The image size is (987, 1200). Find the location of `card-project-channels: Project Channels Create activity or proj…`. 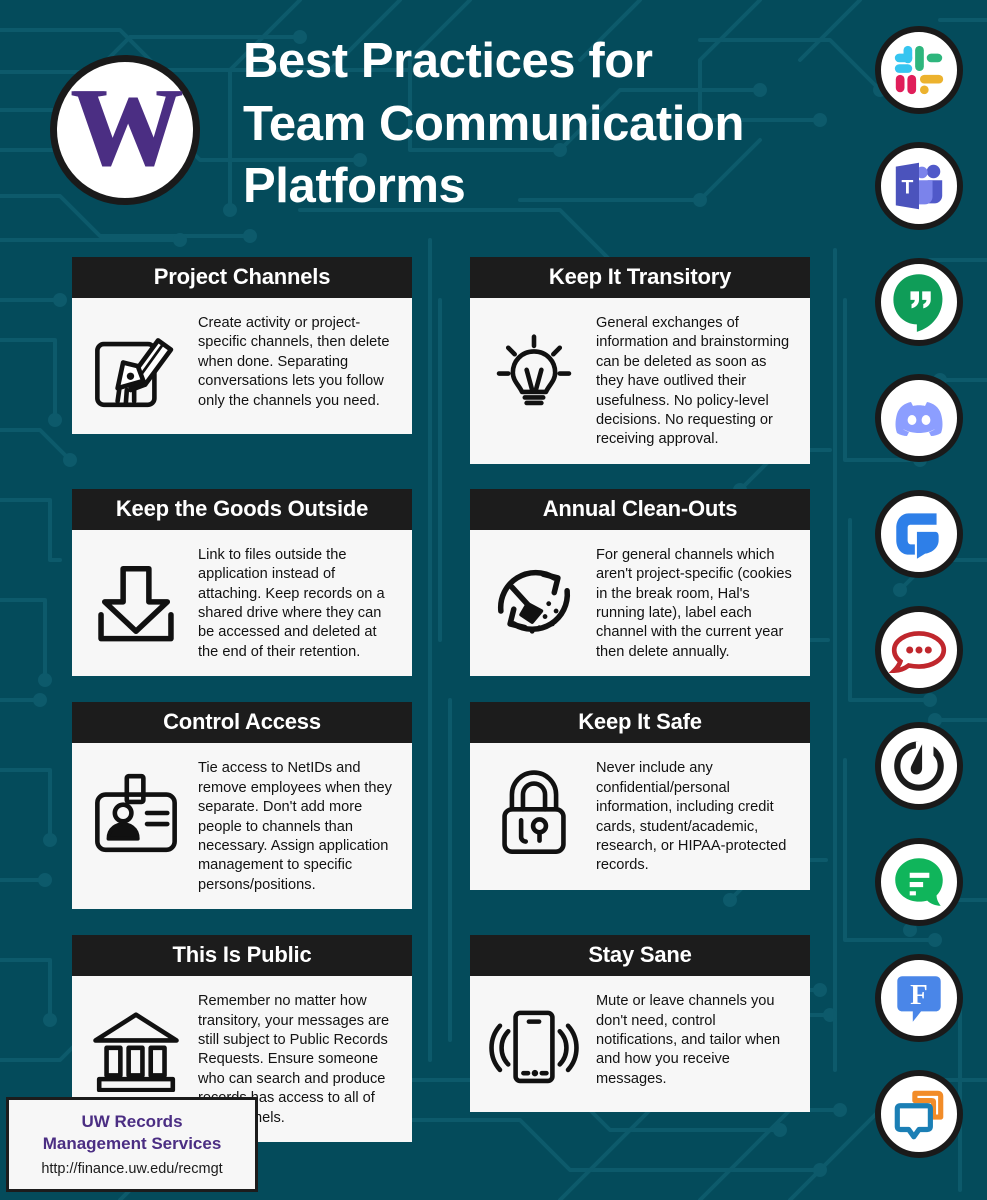

card-project-channels: Project Channels Create activity or proj… is located at coordinates (242, 345).